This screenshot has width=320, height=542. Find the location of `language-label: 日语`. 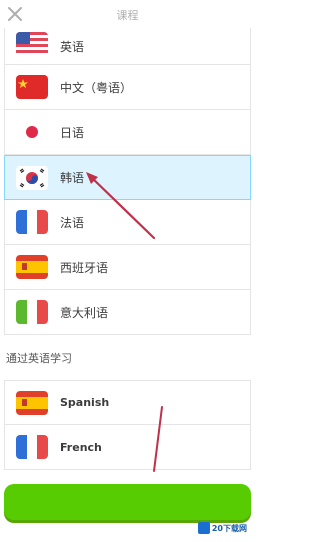

language-label: 日语 is located at coordinates (72, 132).